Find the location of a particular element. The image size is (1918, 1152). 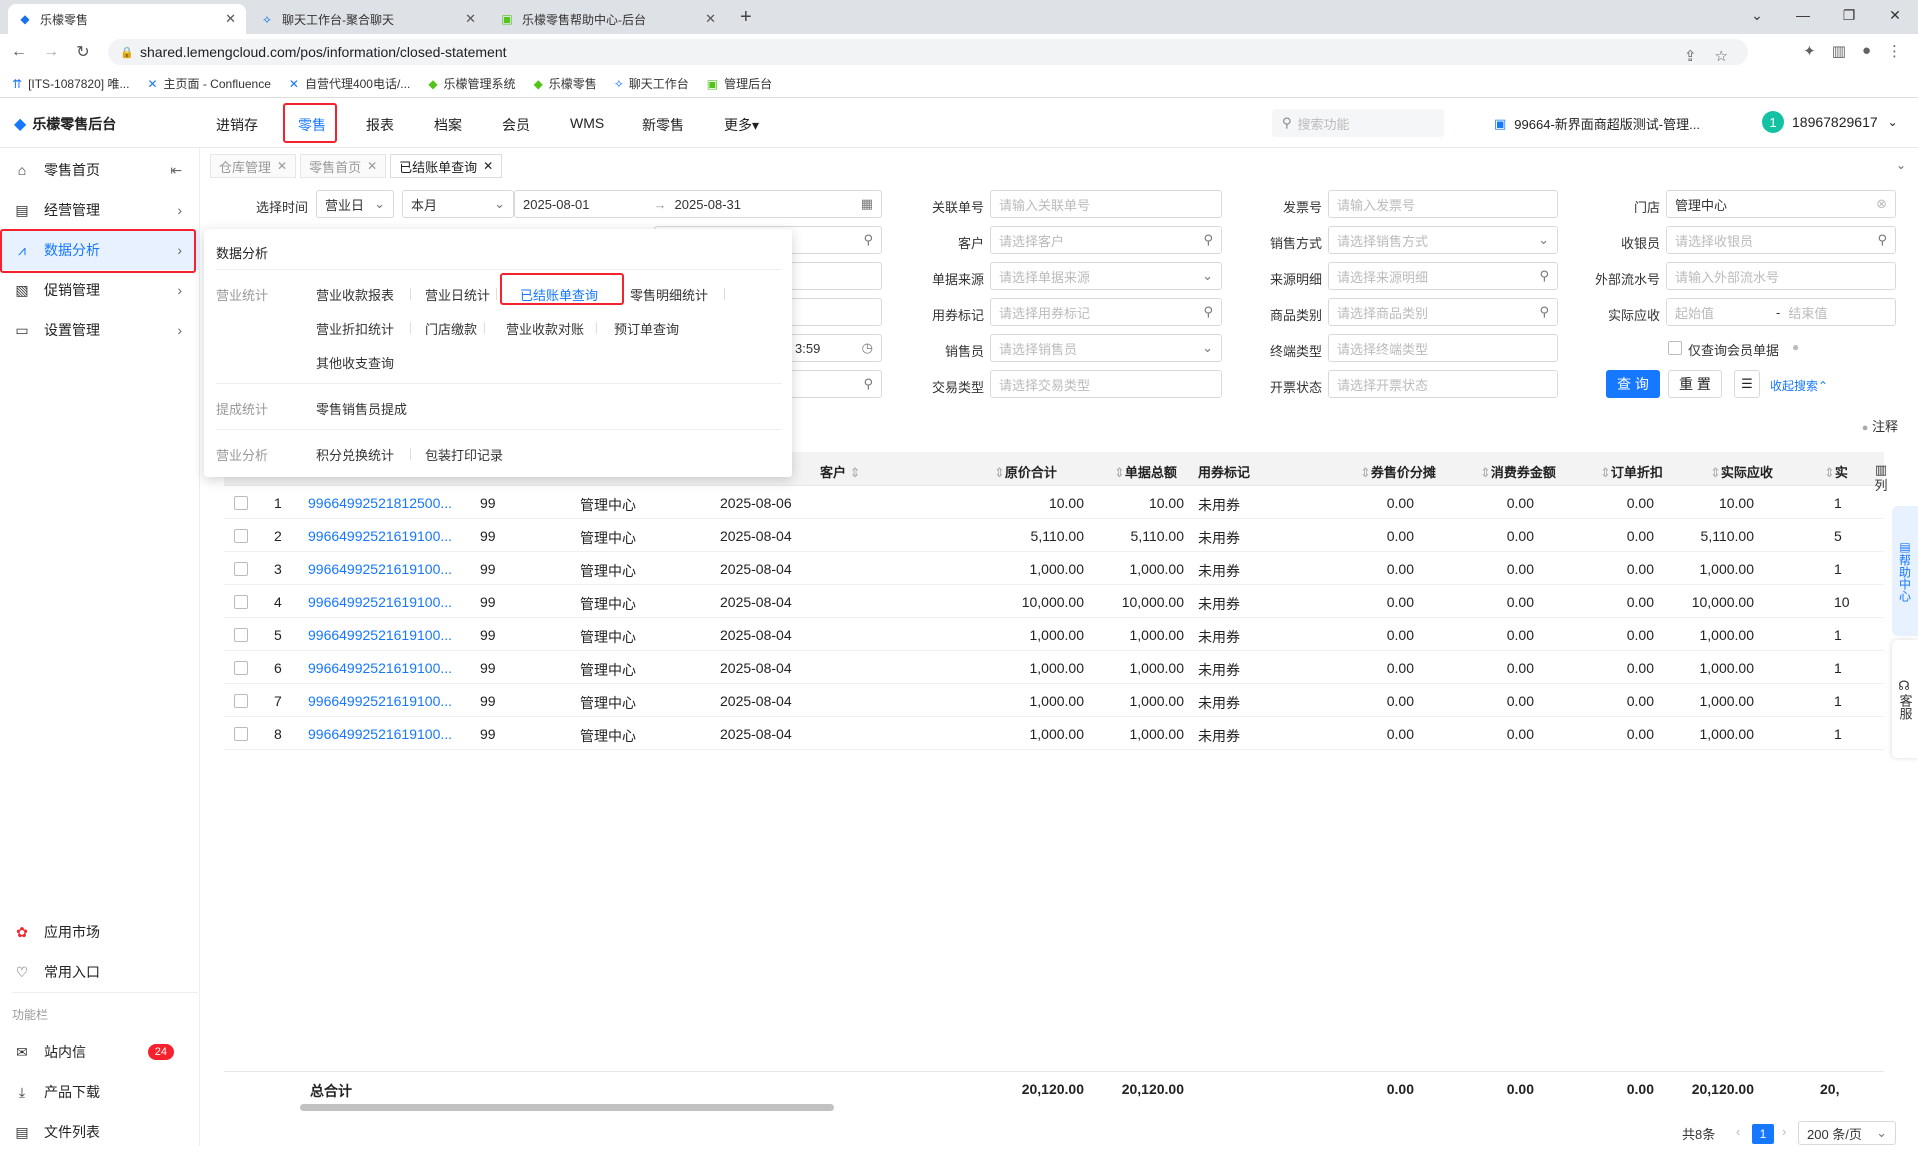

customer-service-rail: ☊ 客服 is located at coordinates (1905, 699).